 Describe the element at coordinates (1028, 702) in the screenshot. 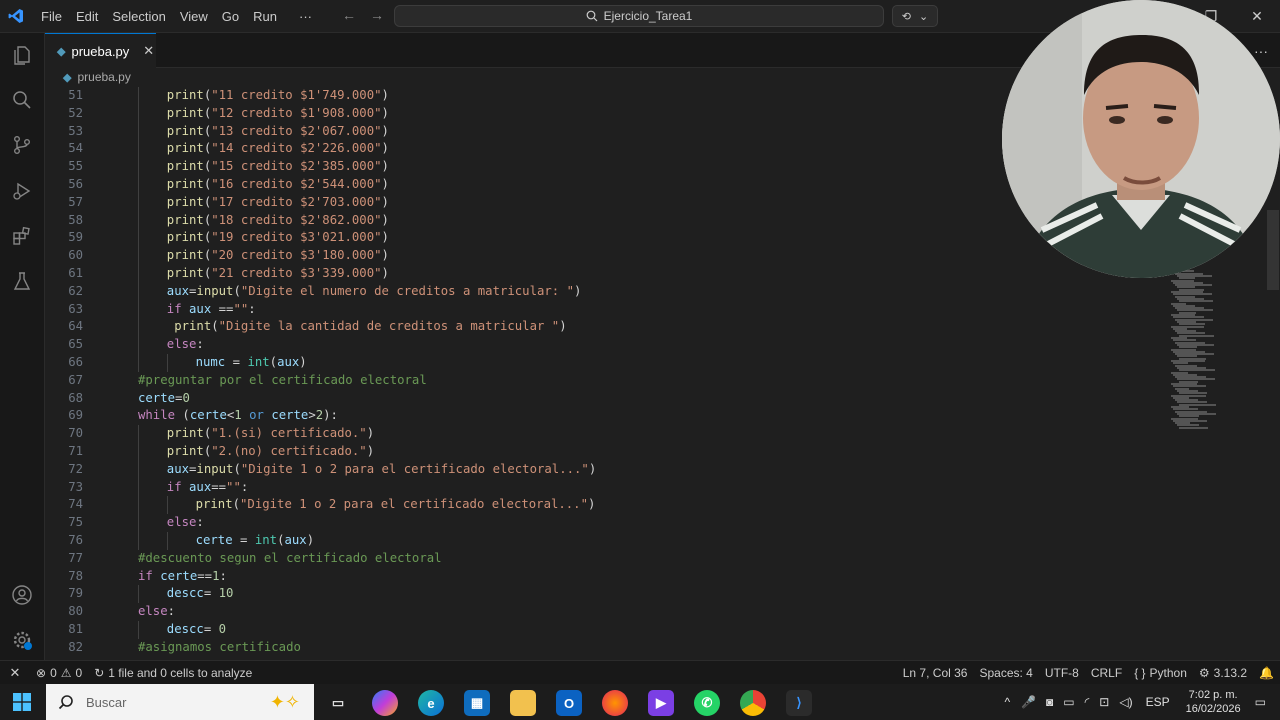

I see `microphone-icon: 🎤` at that location.